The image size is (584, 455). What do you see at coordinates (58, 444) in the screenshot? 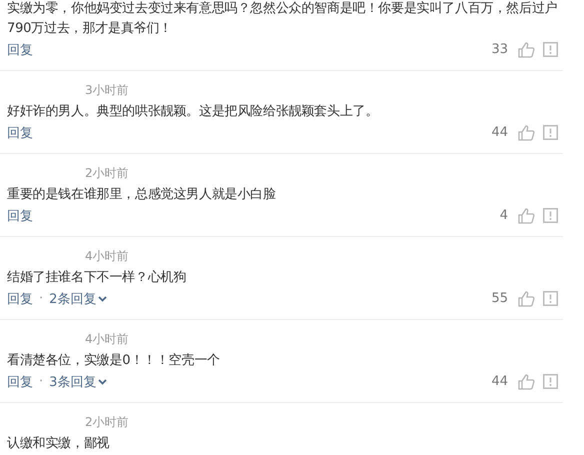
I see `comment-text: 认缴和实缴，鄙视` at bounding box center [58, 444].